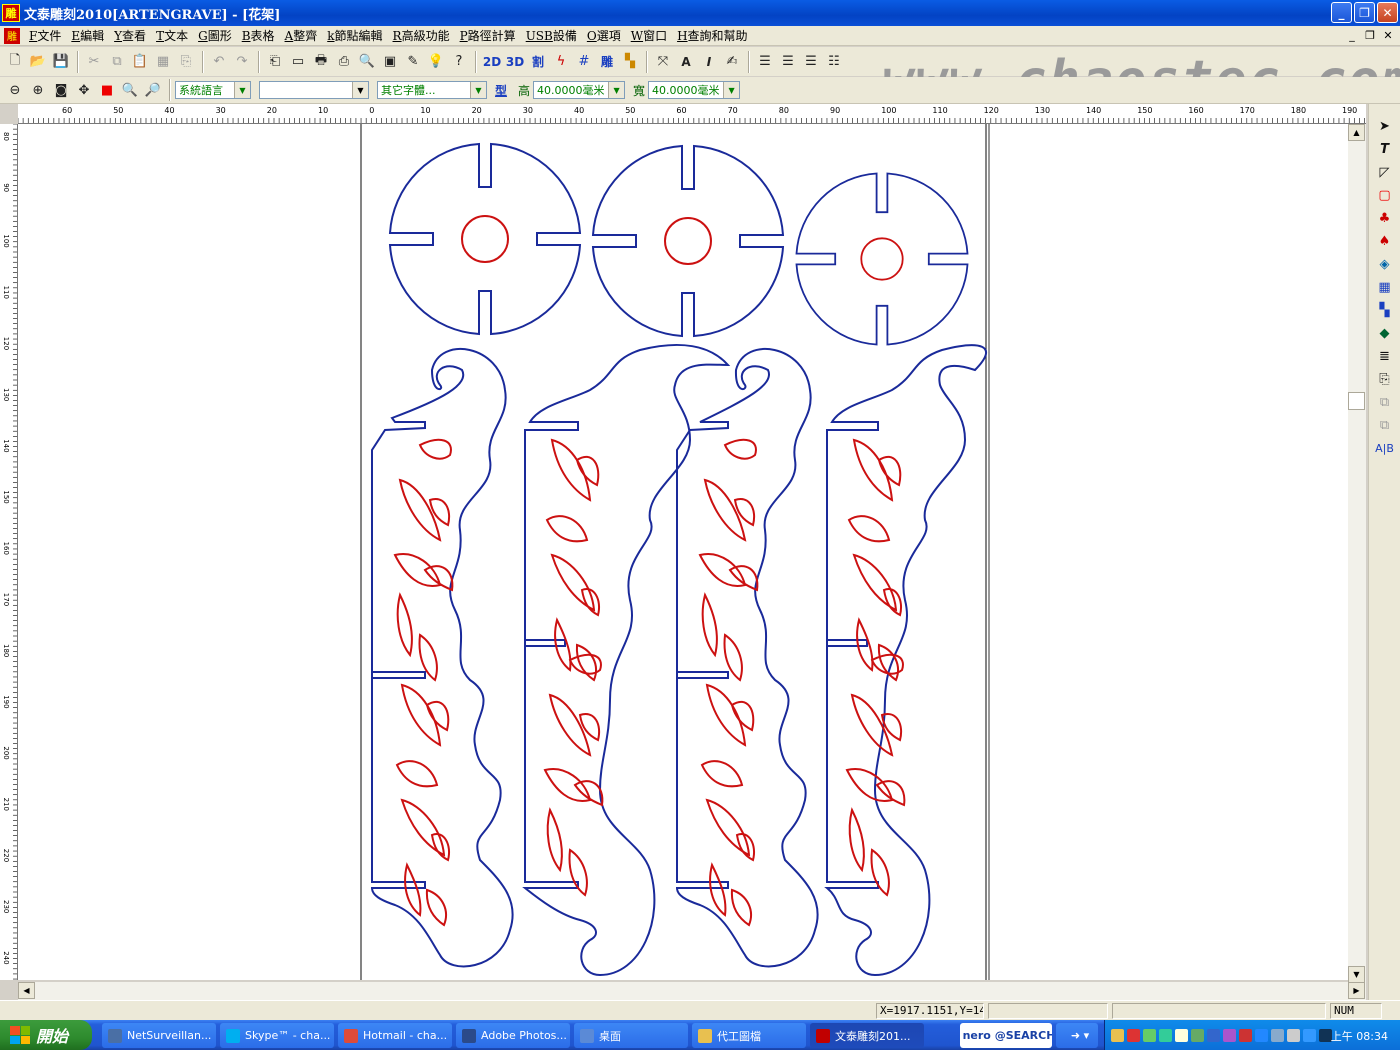 The height and width of the screenshot is (1050, 1400). I want to click on menu-item-2: Y查看, so click(130, 35).